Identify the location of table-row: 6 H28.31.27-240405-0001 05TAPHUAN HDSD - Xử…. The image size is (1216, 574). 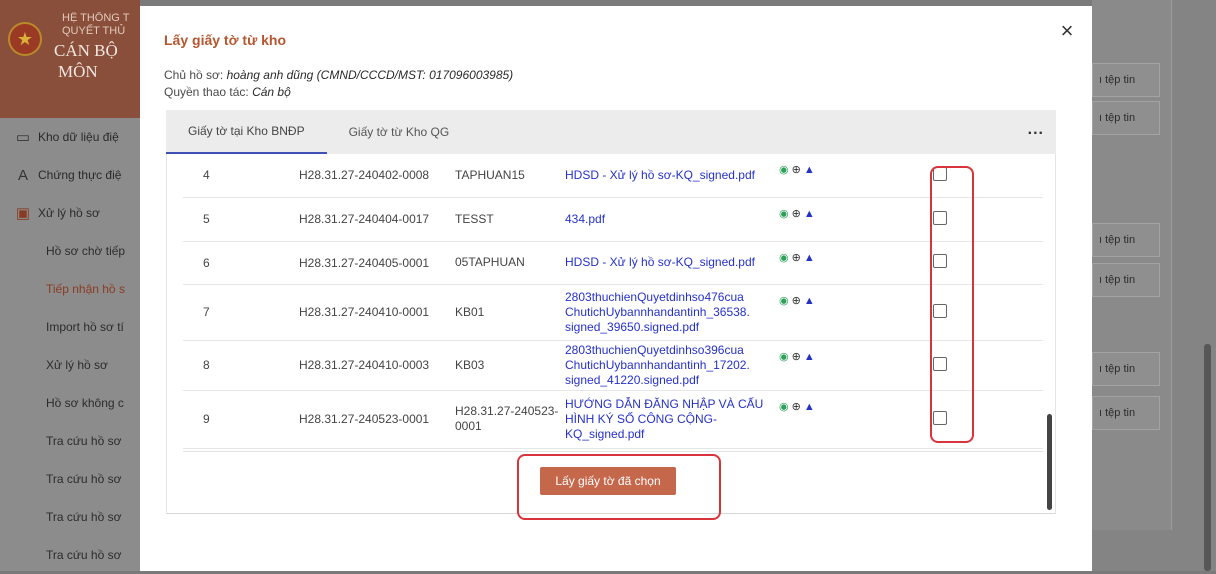
(613, 263).